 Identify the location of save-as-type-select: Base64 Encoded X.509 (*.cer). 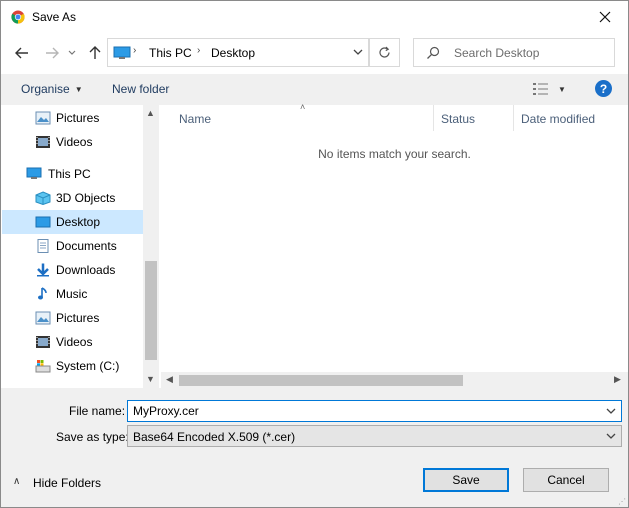
(374, 436).